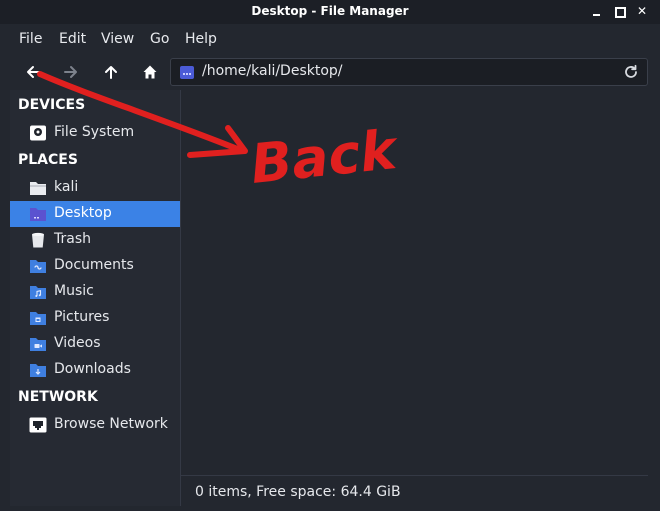 The image size is (660, 511). Describe the element at coordinates (111, 424) in the screenshot. I see `sidebar-item-label: Browse Network` at that location.